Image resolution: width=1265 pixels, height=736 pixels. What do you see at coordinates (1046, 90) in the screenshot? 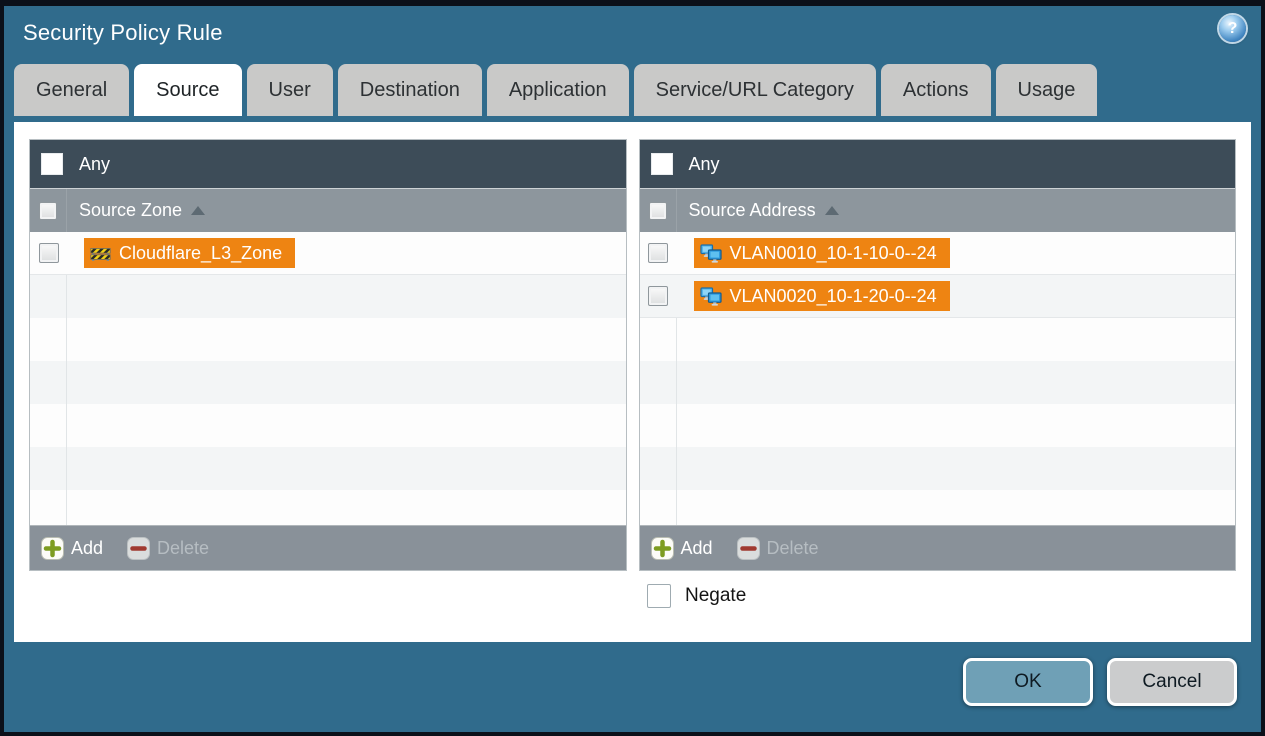
I see `tab-usage: Usage` at bounding box center [1046, 90].